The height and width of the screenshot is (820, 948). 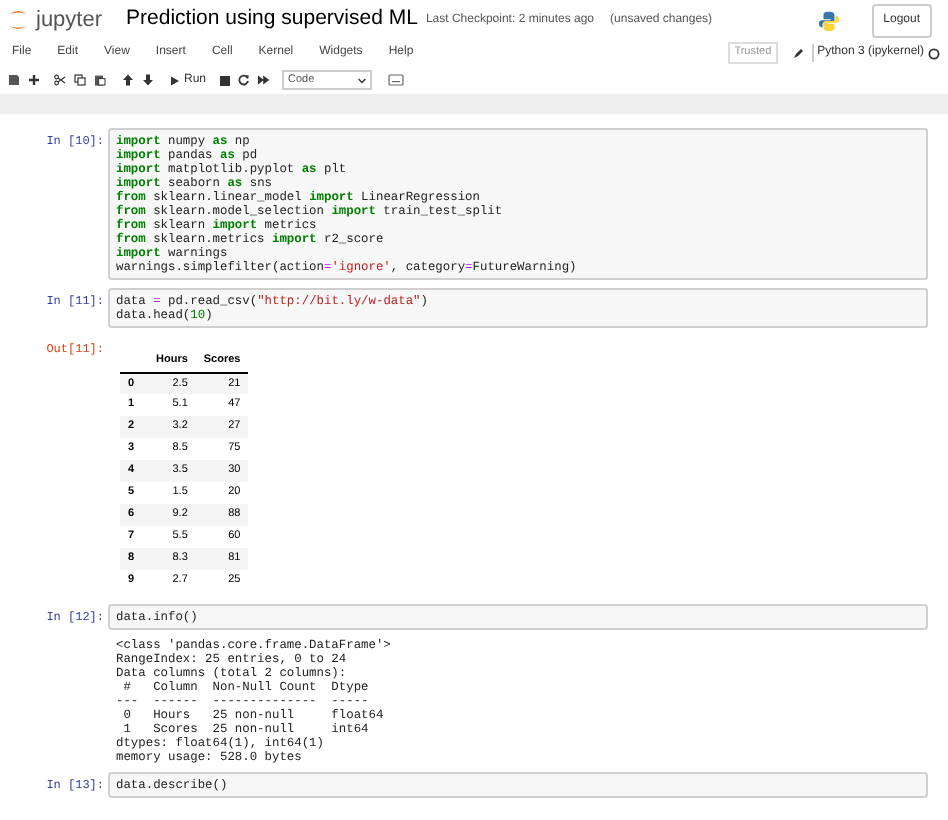 What do you see at coordinates (225, 80) in the screenshot?
I see `stop-icon` at bounding box center [225, 80].